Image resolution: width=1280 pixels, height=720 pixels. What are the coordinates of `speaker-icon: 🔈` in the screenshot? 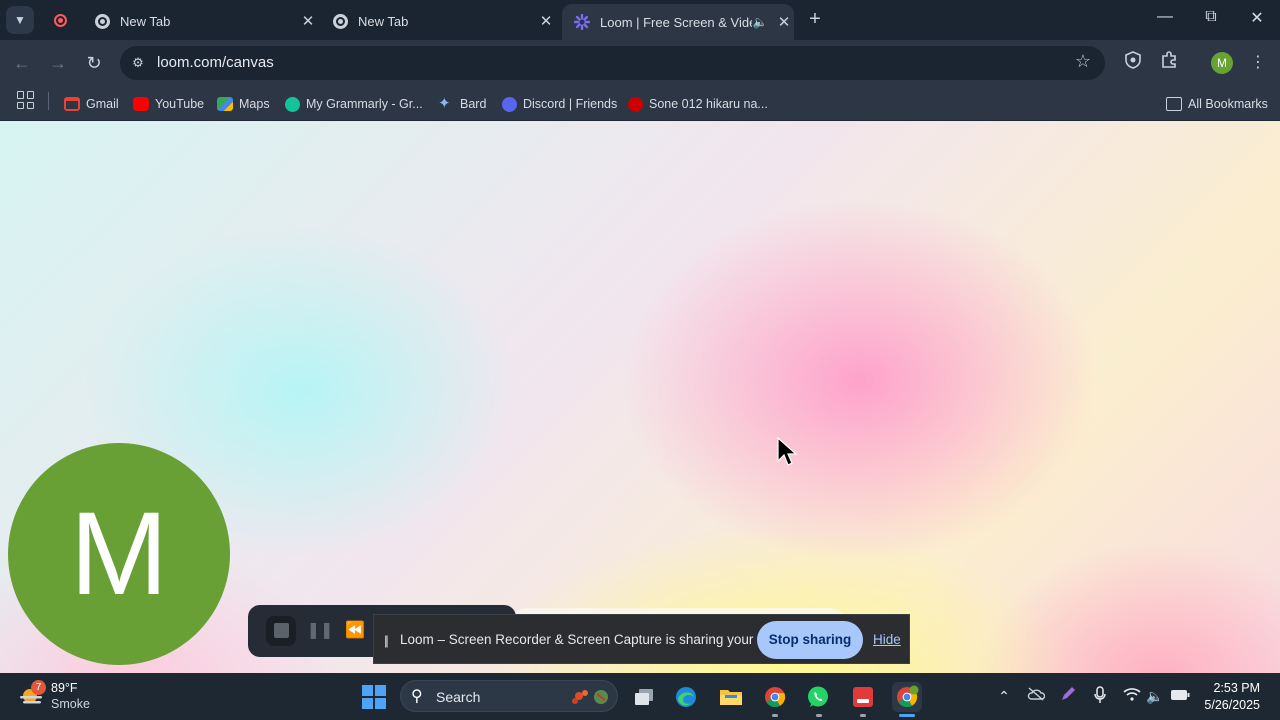 It's located at (760, 22).